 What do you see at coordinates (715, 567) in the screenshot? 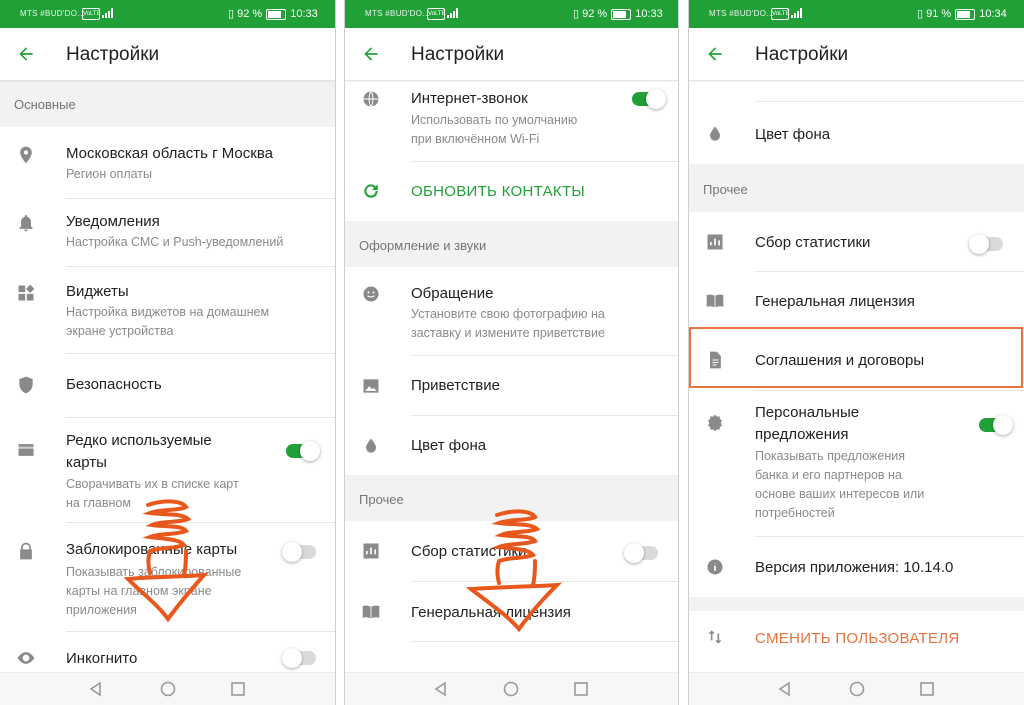
I see `info-icon` at bounding box center [715, 567].